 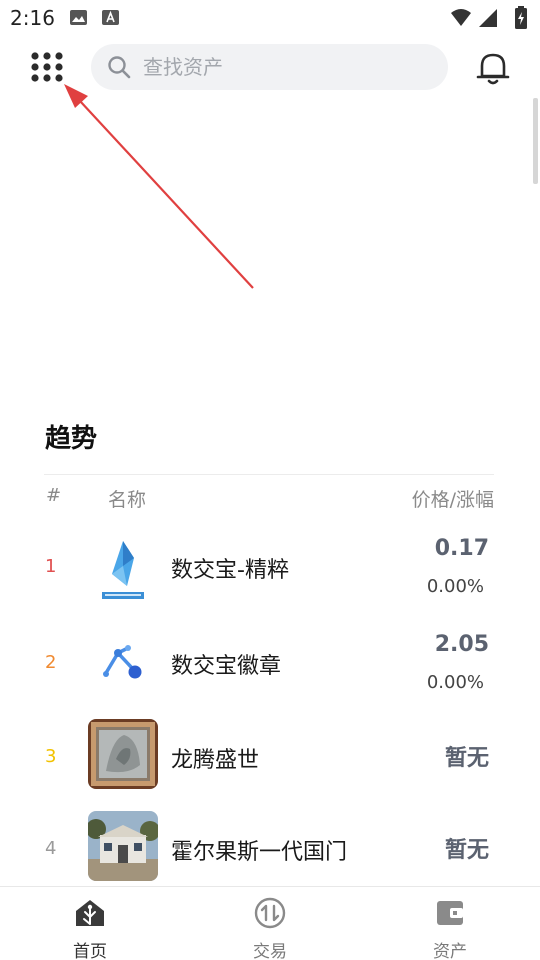 I want to click on column-header-name: 名称, so click(x=127, y=500).